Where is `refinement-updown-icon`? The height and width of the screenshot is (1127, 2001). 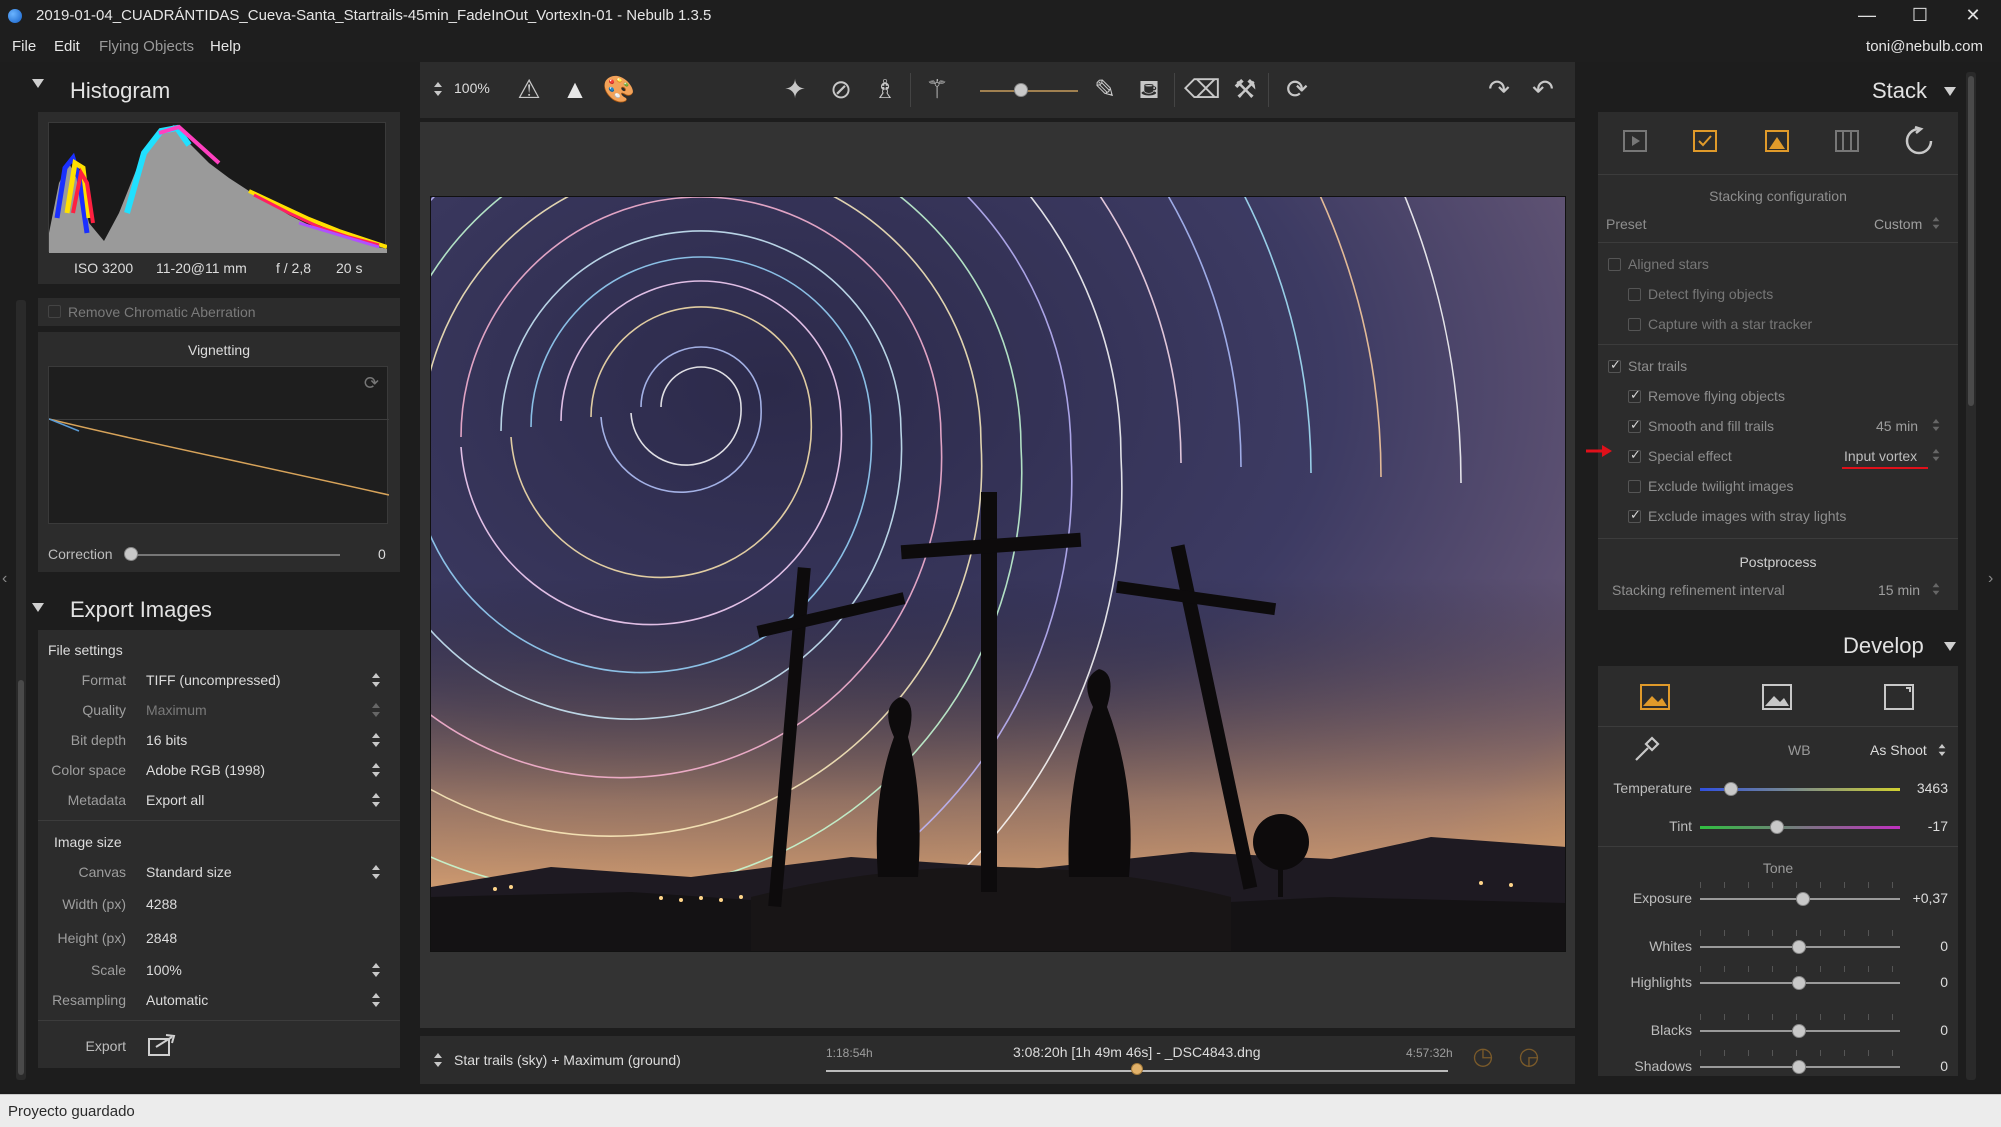
refinement-updown-icon is located at coordinates (1936, 589).